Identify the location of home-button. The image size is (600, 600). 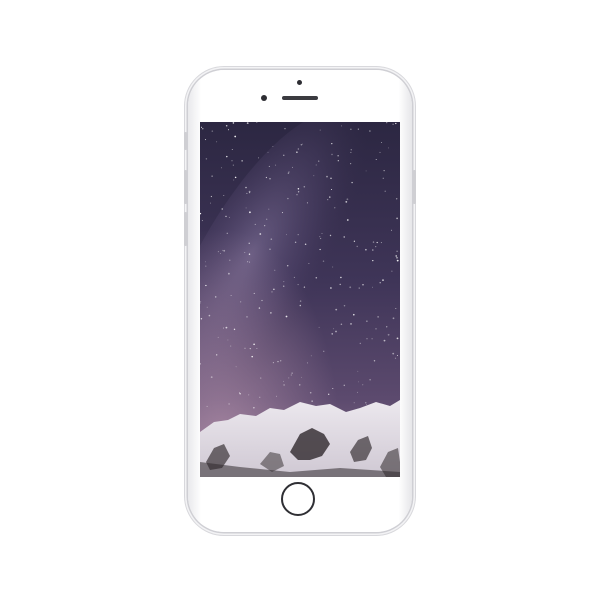
(298, 499).